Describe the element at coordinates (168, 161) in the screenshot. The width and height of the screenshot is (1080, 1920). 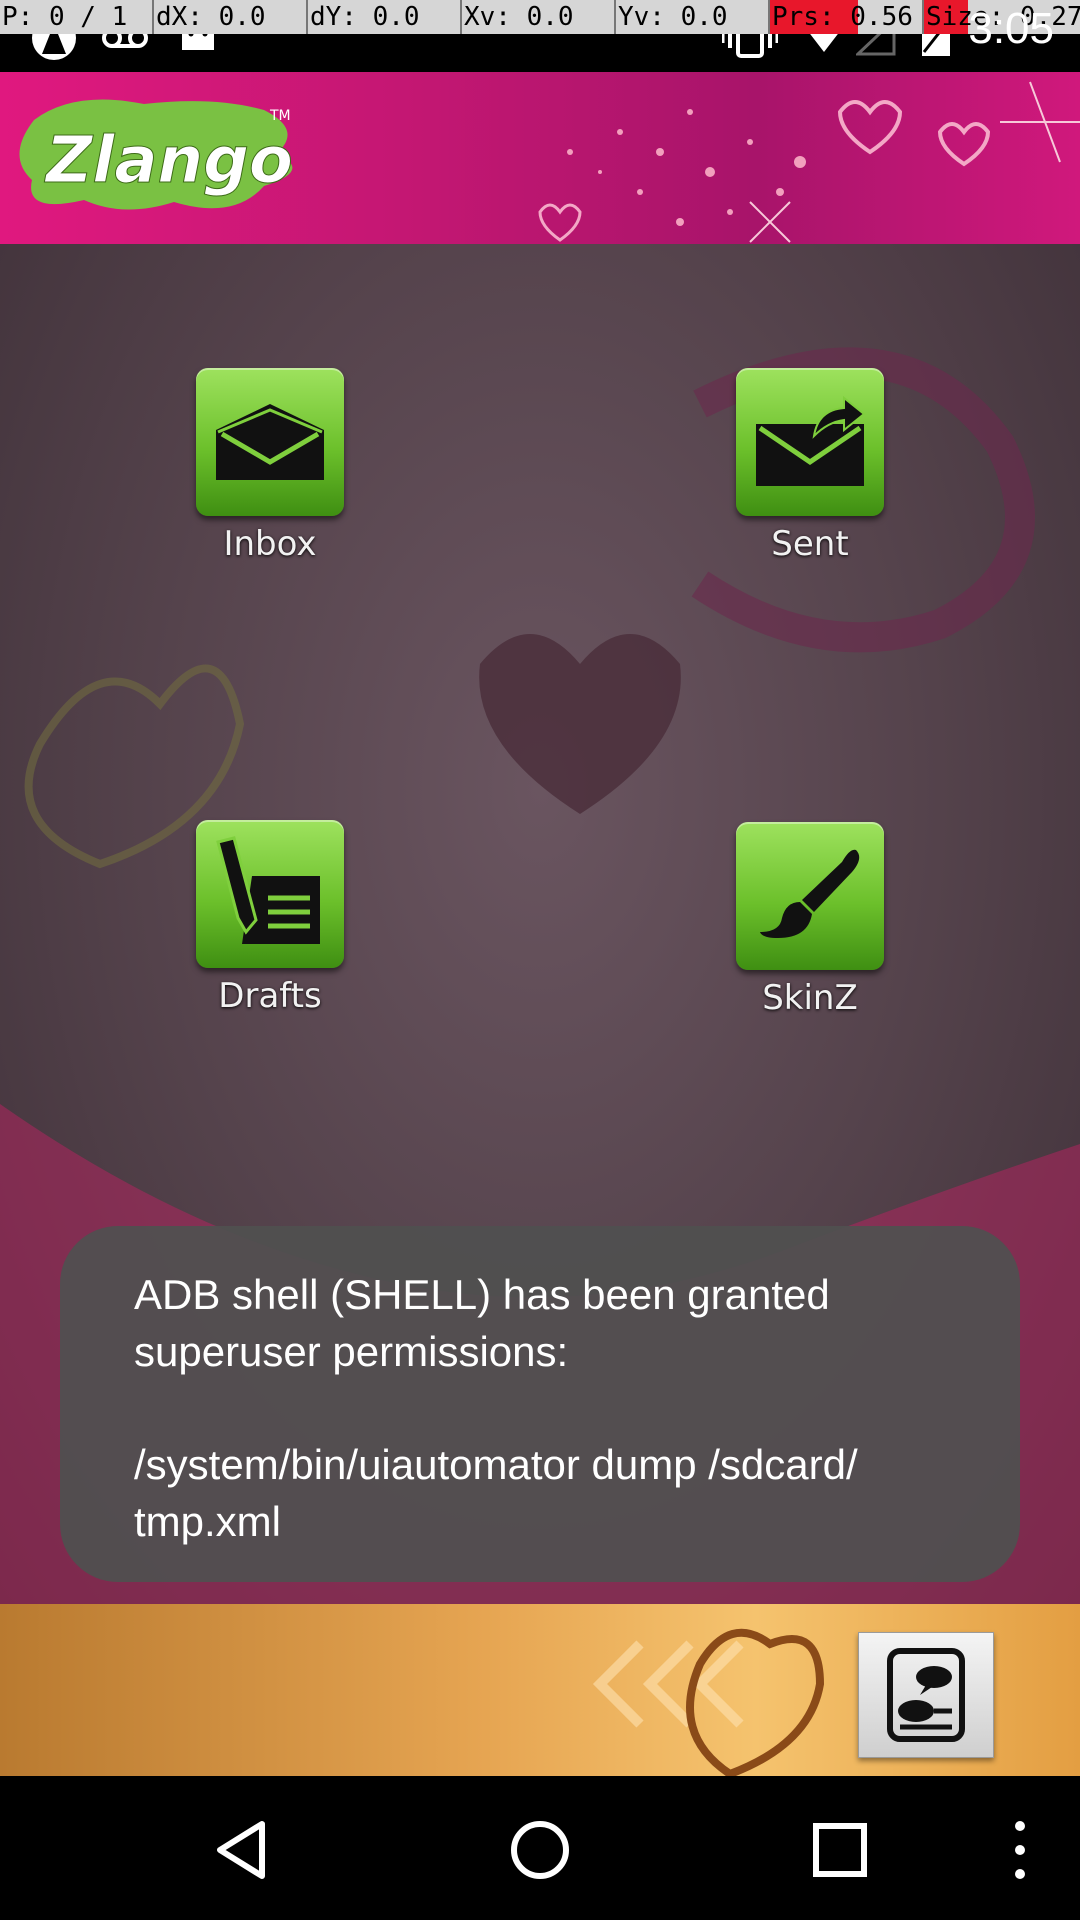
I see `svg-text: Zlango` at that location.